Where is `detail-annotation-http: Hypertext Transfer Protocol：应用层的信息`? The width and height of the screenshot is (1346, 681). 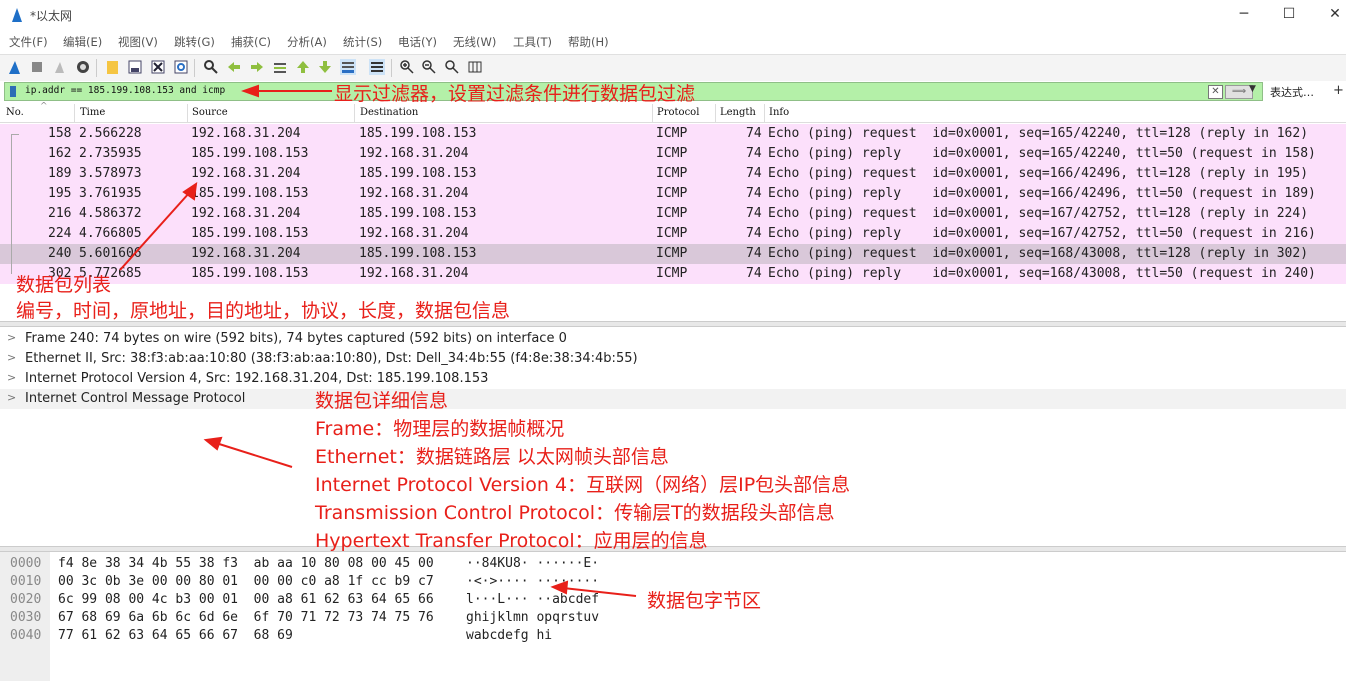
detail-annotation-http: Hypertext Transfer Protocol：应用层的信息 is located at coordinates (511, 541).